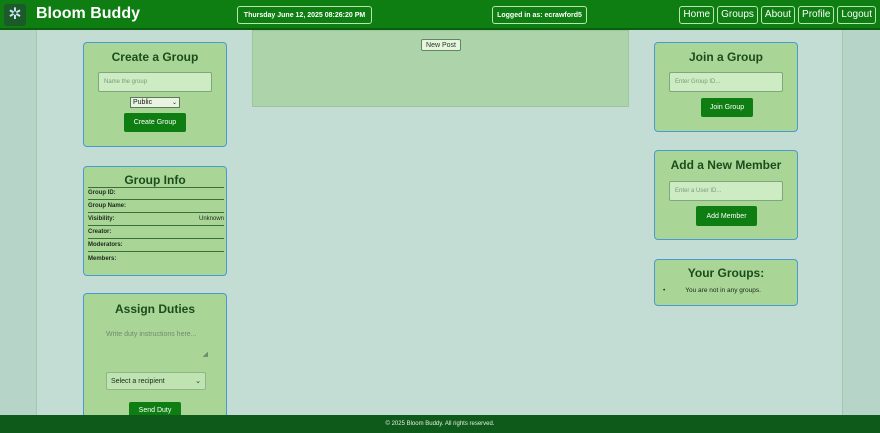 The image size is (880, 433). I want to click on footer: © 2025 Bloom Buddy. All rights reserved., so click(440, 424).